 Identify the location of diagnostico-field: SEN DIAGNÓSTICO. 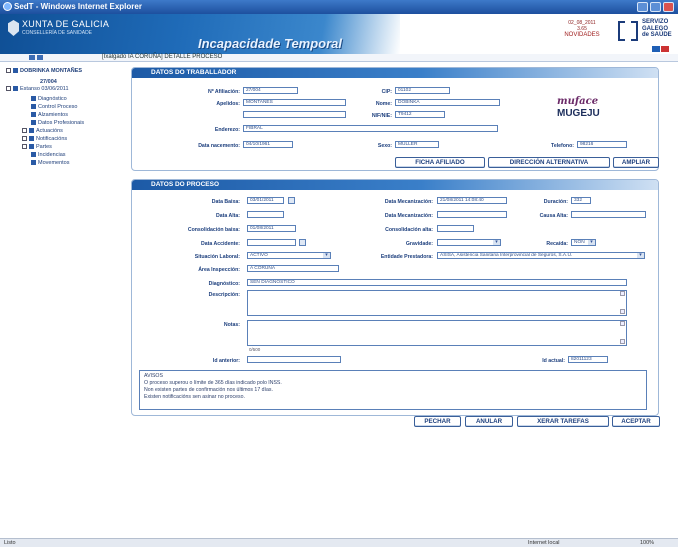
(437, 282).